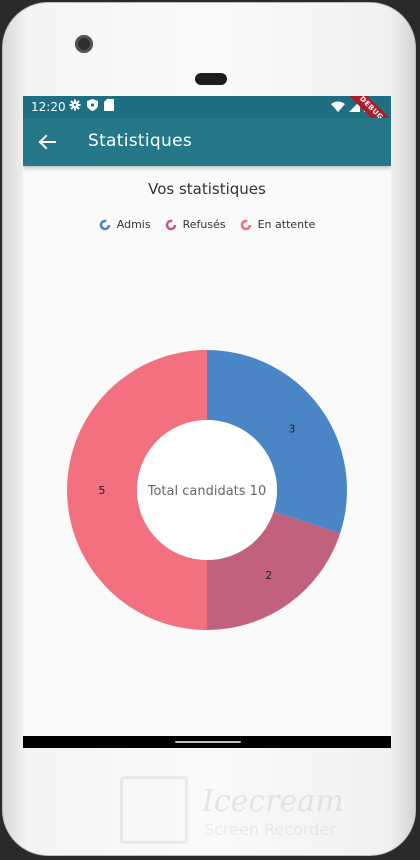 This screenshot has width=420, height=860. What do you see at coordinates (48, 107) in the screenshot?
I see `status-time: 12:20` at bounding box center [48, 107].